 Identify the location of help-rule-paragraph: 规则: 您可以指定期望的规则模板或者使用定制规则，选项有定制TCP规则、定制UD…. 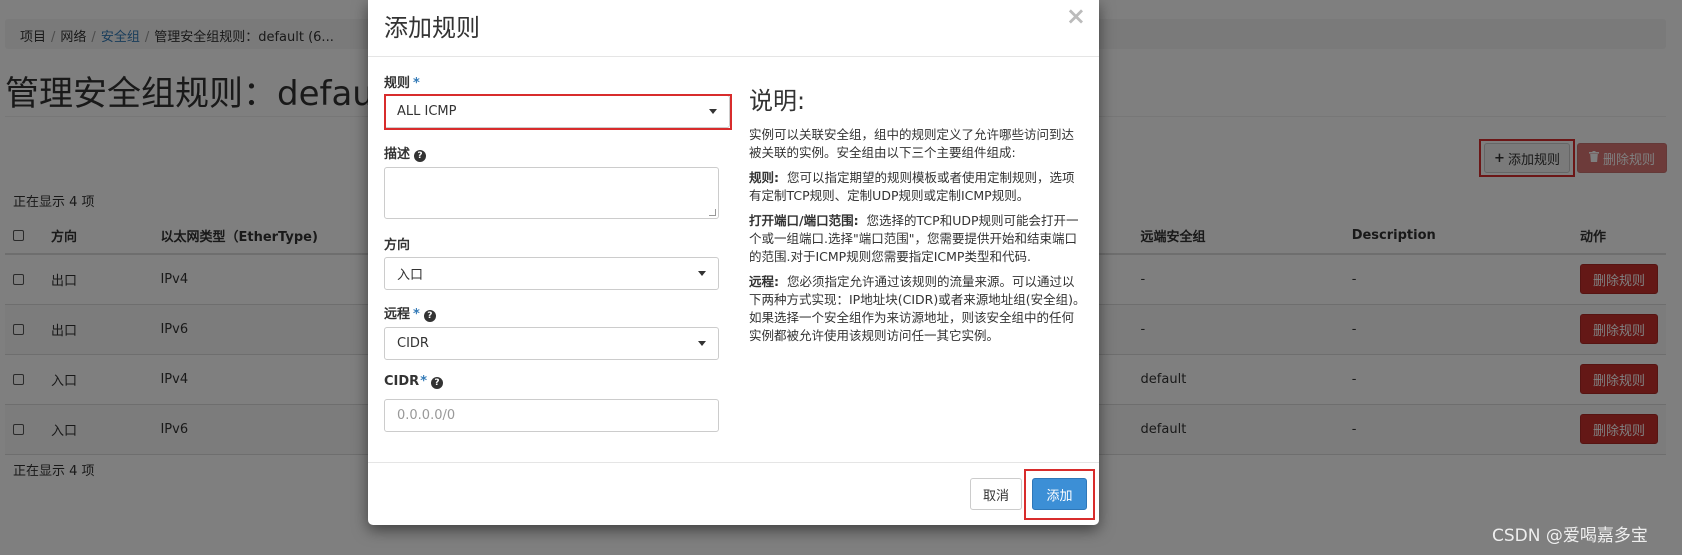
(917, 187).